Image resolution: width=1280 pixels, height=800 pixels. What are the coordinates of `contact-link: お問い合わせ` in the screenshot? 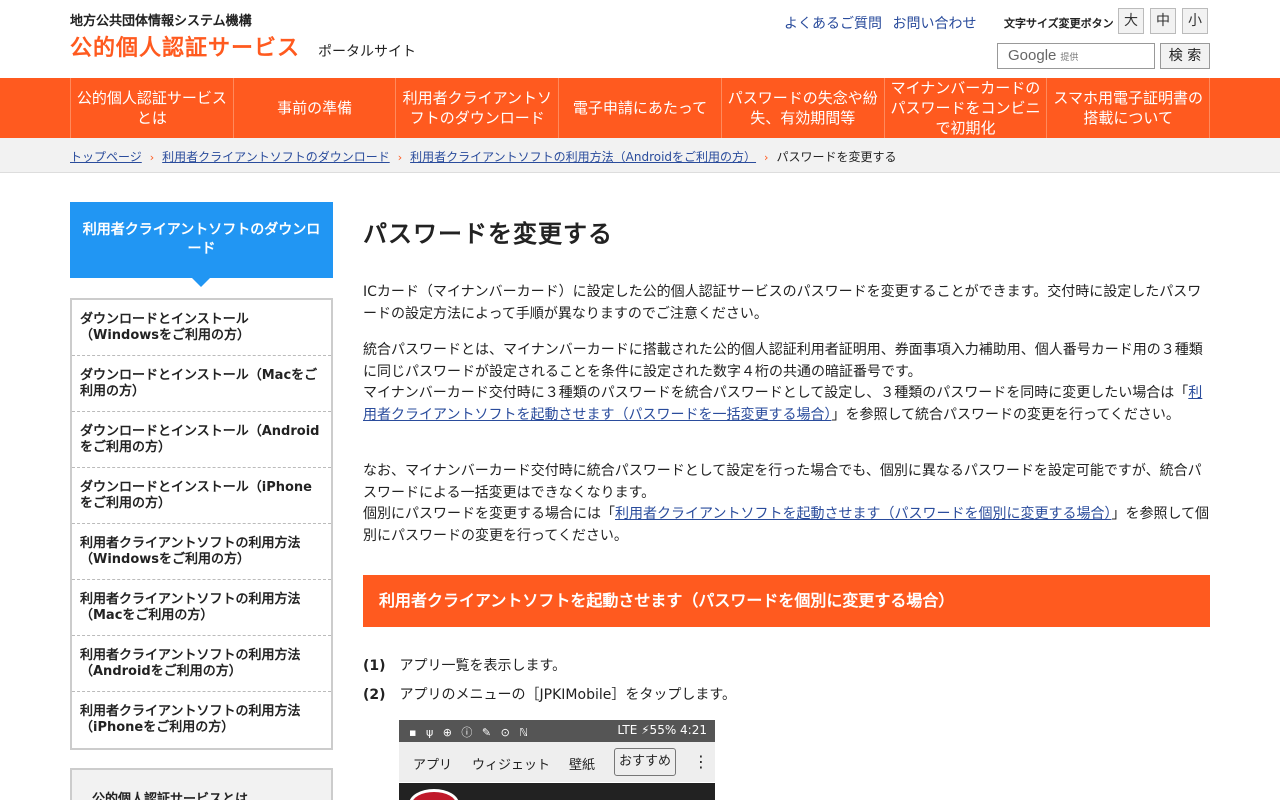 It's located at (934, 24).